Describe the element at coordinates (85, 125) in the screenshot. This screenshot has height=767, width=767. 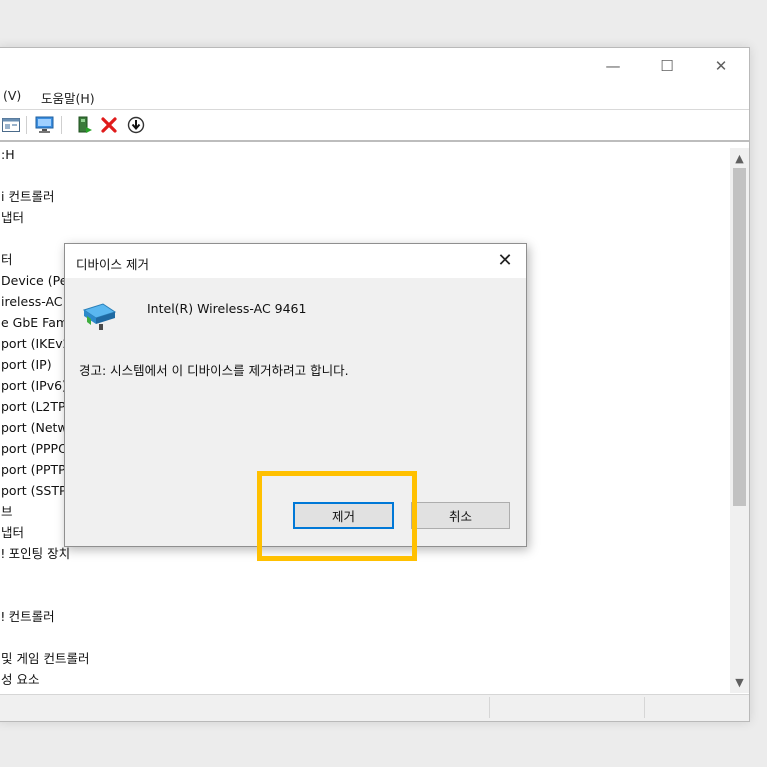
I see `enable-device-icon` at that location.